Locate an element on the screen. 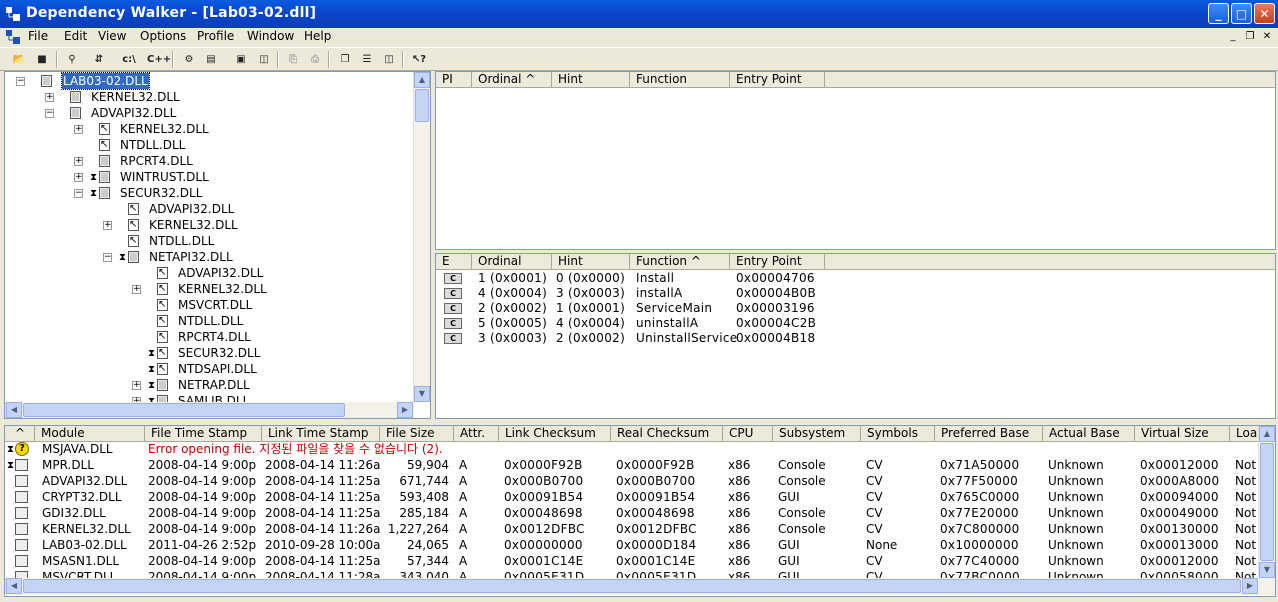  col-actual-base: Actual Base is located at coordinates (1089, 433).